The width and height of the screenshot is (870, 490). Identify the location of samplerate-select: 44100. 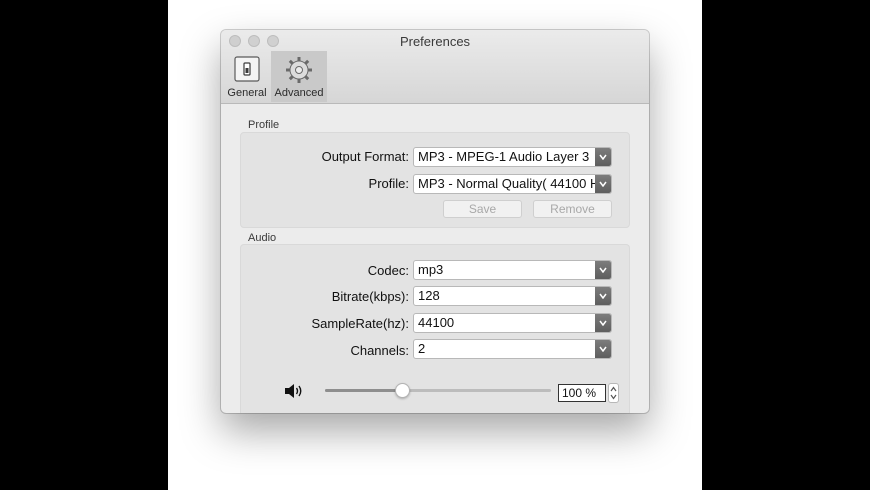
(512, 323).